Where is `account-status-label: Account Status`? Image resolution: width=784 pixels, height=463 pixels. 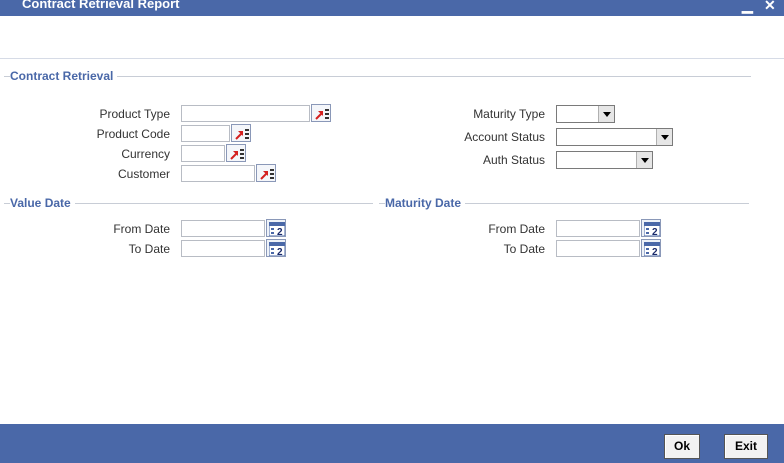
account-status-label: Account Status is located at coordinates (504, 137).